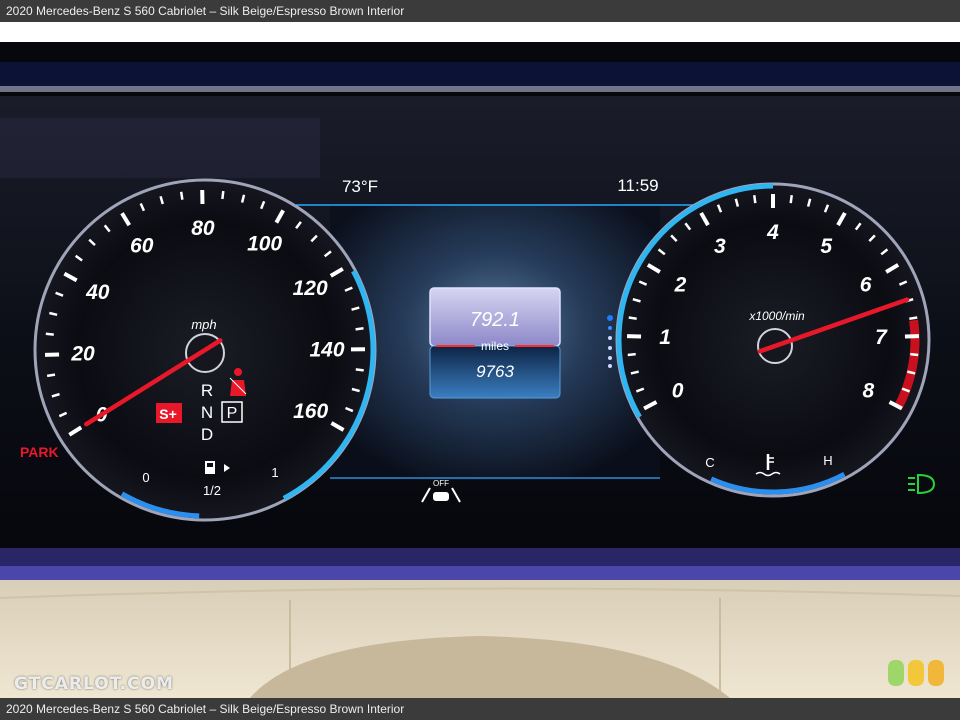 The height and width of the screenshot is (720, 960). Describe the element at coordinates (665, 337) in the screenshot. I see `rpm-tick-label: 1` at that location.